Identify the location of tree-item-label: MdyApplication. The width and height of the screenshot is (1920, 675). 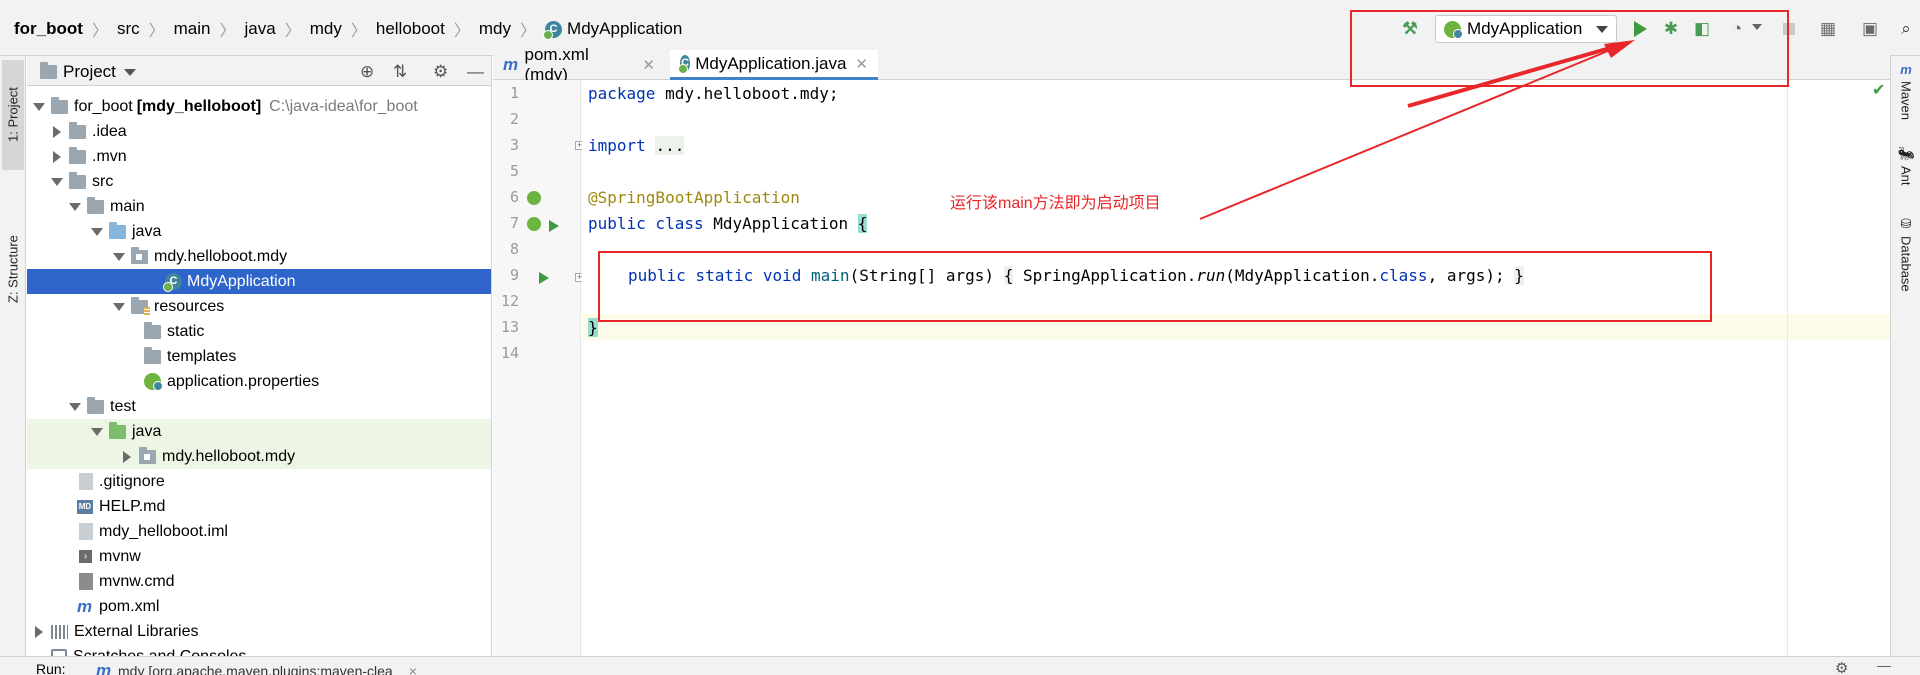
(241, 281).